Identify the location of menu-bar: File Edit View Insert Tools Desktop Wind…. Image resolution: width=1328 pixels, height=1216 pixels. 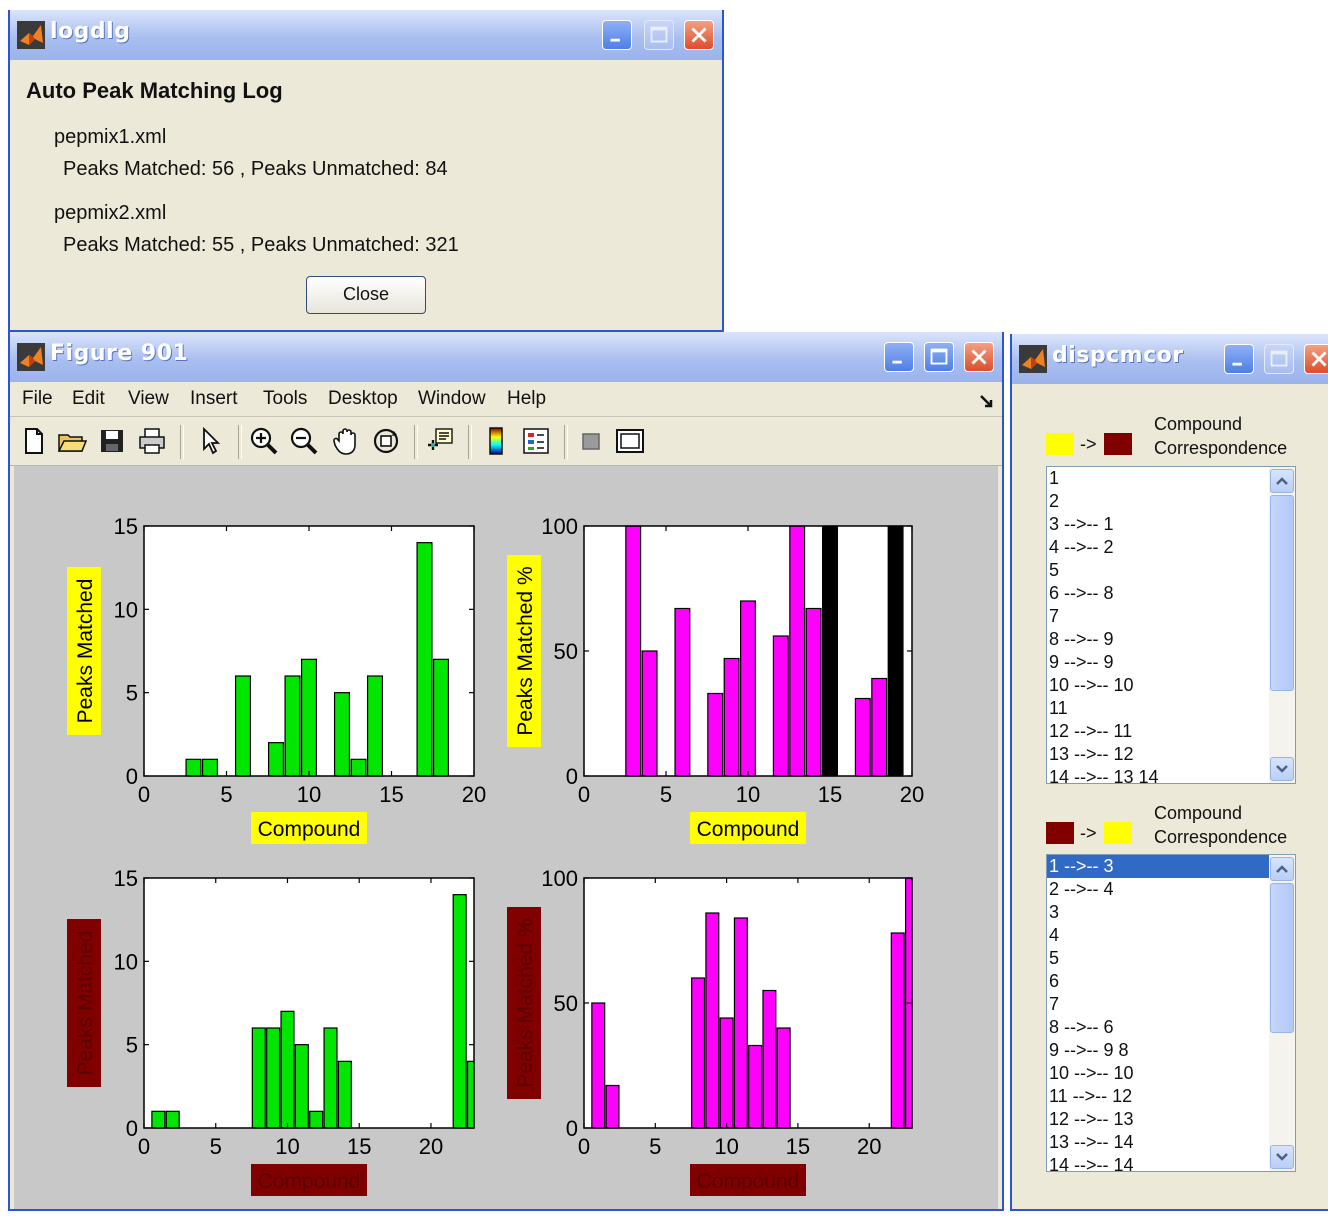
(506, 399).